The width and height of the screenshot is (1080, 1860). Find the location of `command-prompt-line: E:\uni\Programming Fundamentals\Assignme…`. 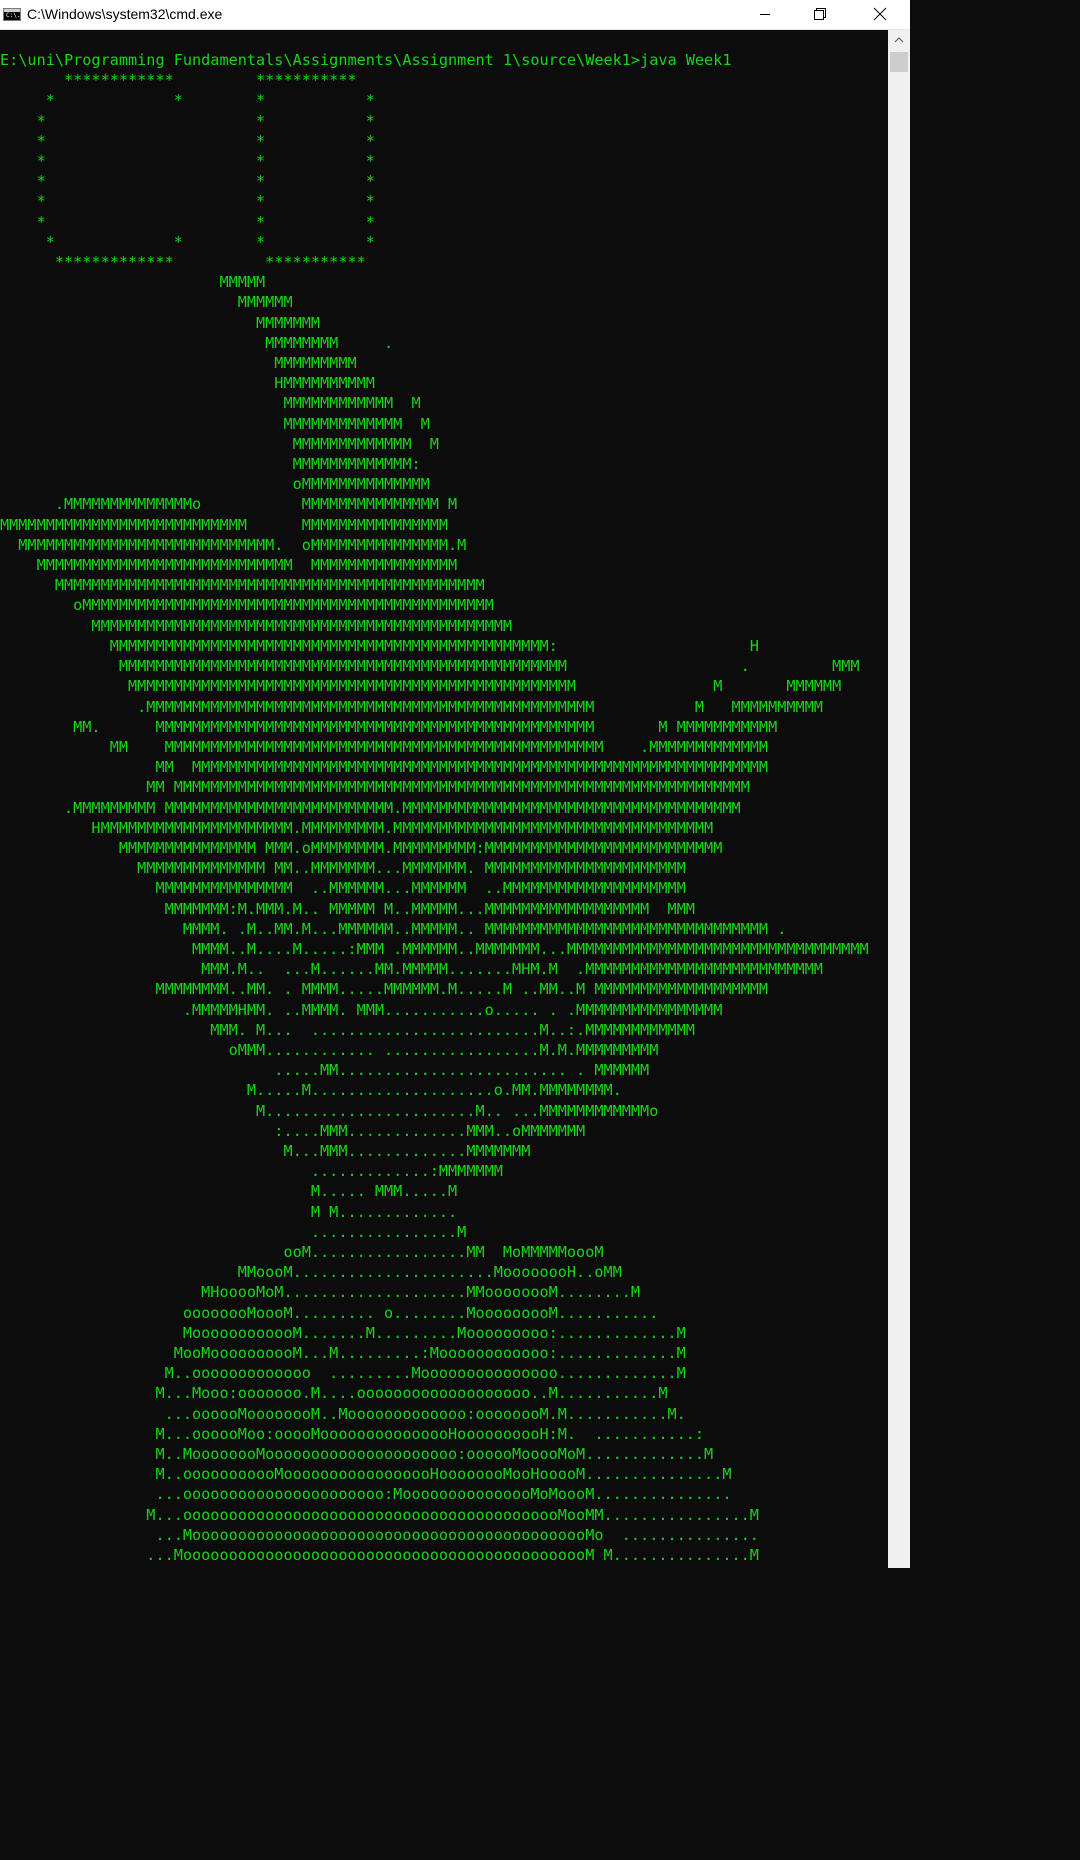

command-prompt-line: E:\uni\Programming Fundamentals\Assignme… is located at coordinates (366, 60).